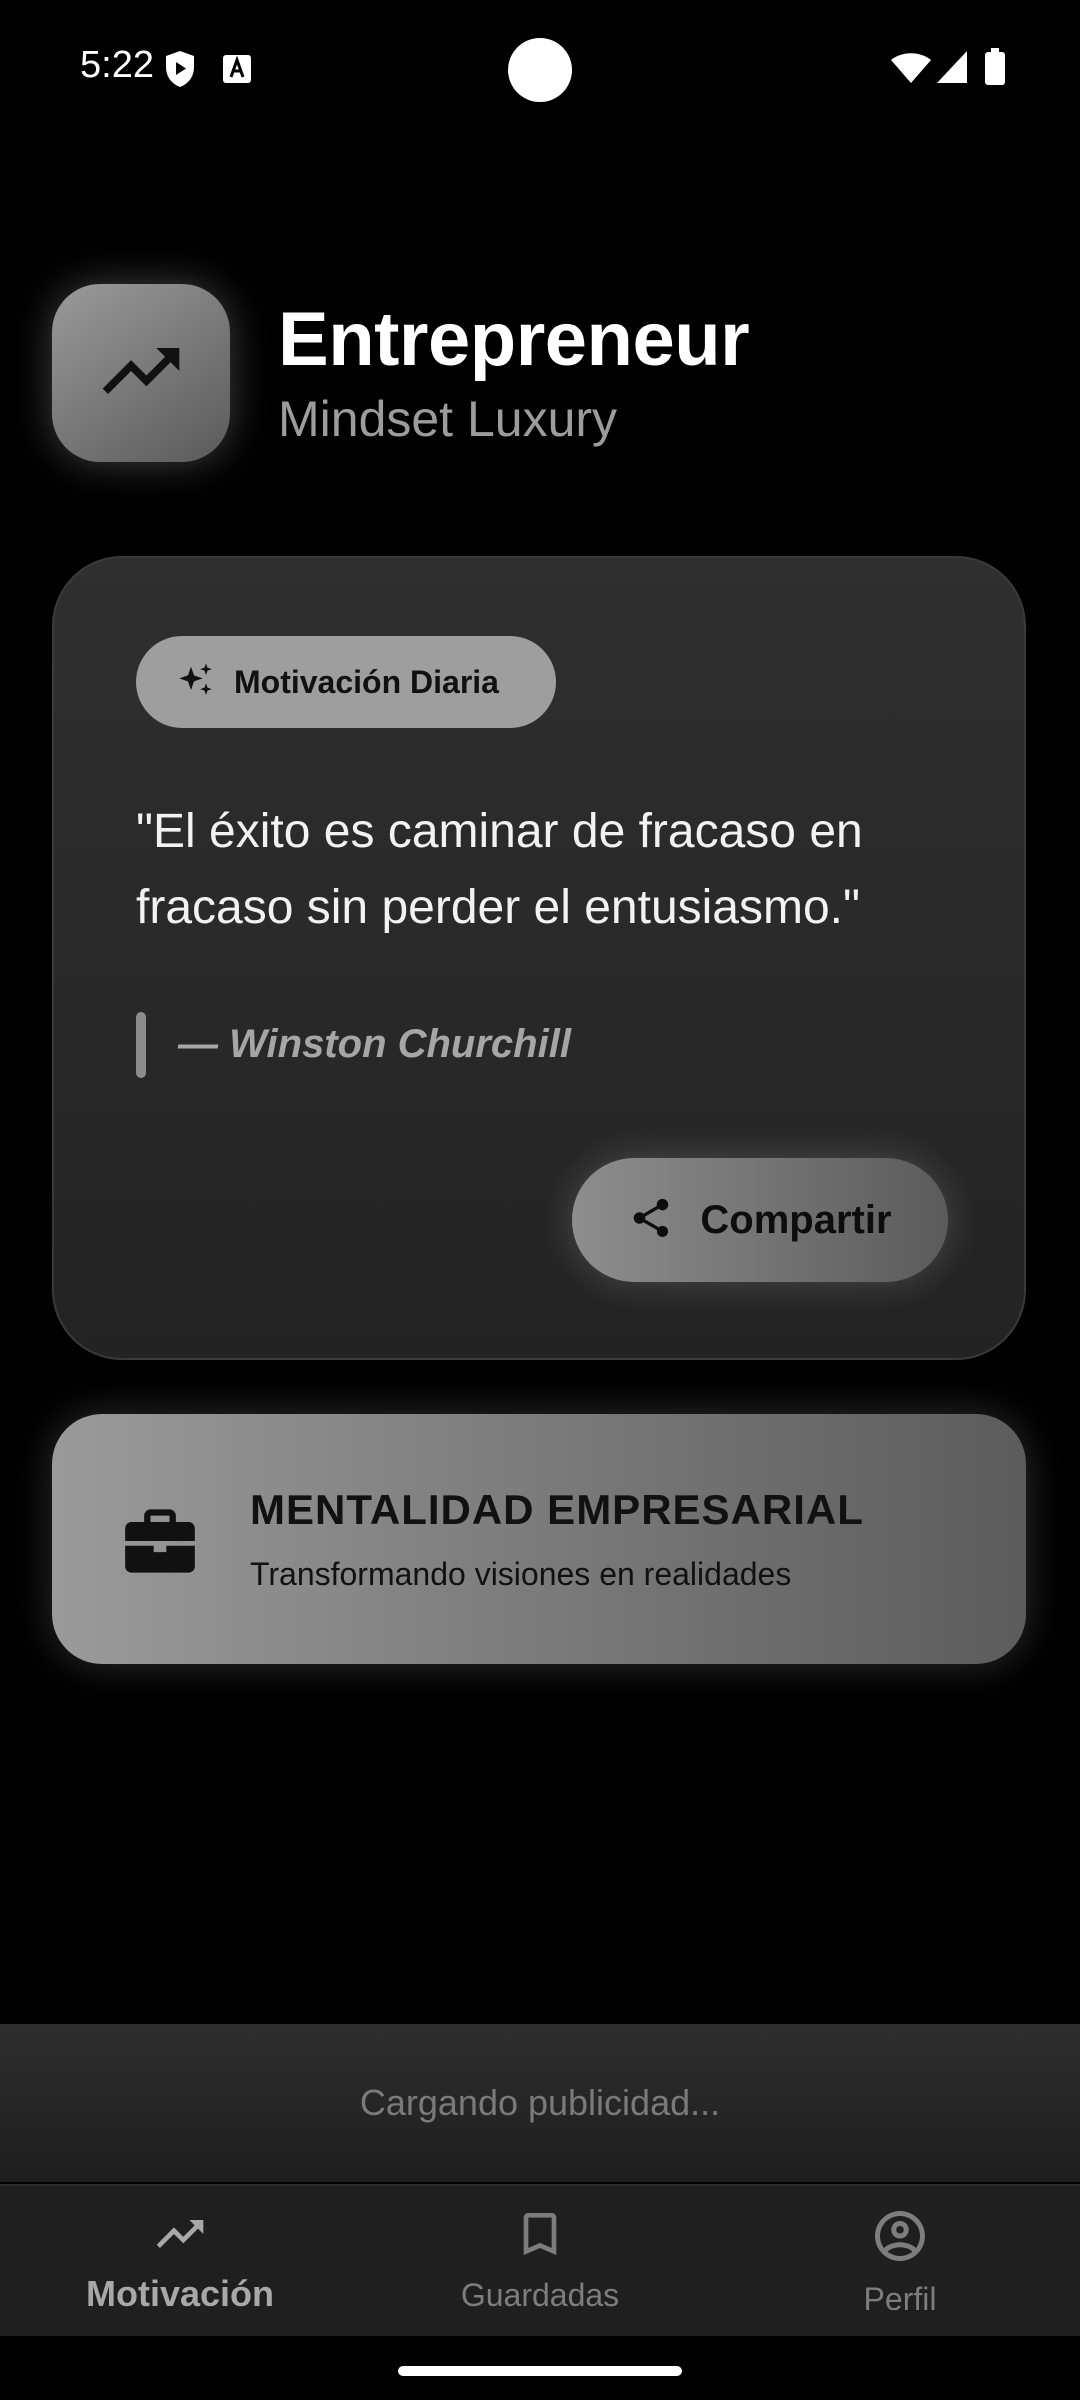 Image resolution: width=1080 pixels, height=2400 pixels. Describe the element at coordinates (374, 1044) in the screenshot. I see `quote-author: — Winston Churchill` at that location.